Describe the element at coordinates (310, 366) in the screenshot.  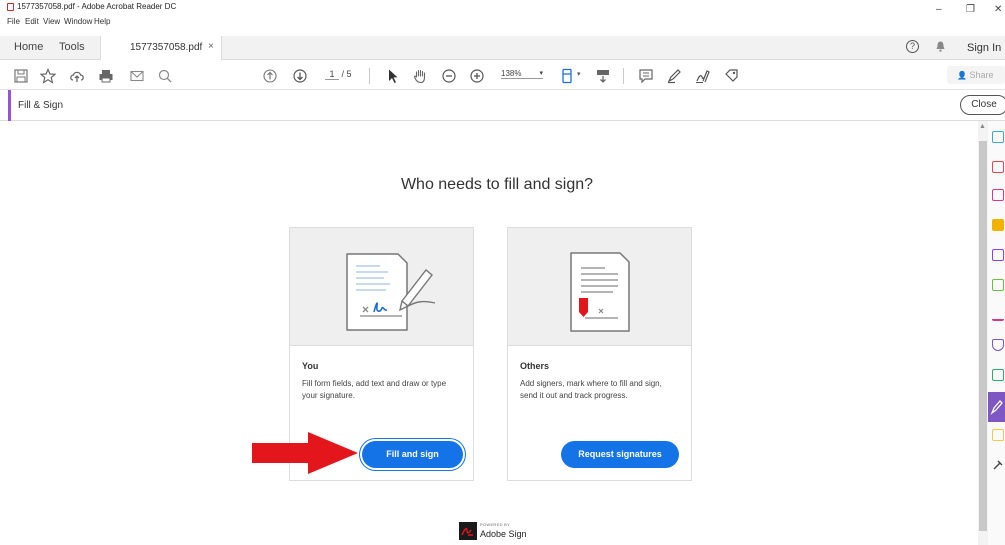
I see `card-title: You` at that location.